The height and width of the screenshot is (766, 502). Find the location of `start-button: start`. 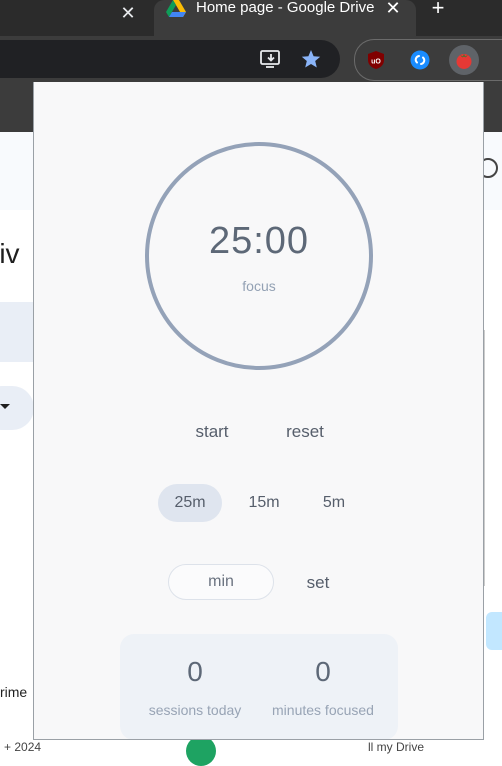

start-button: start is located at coordinates (212, 432).